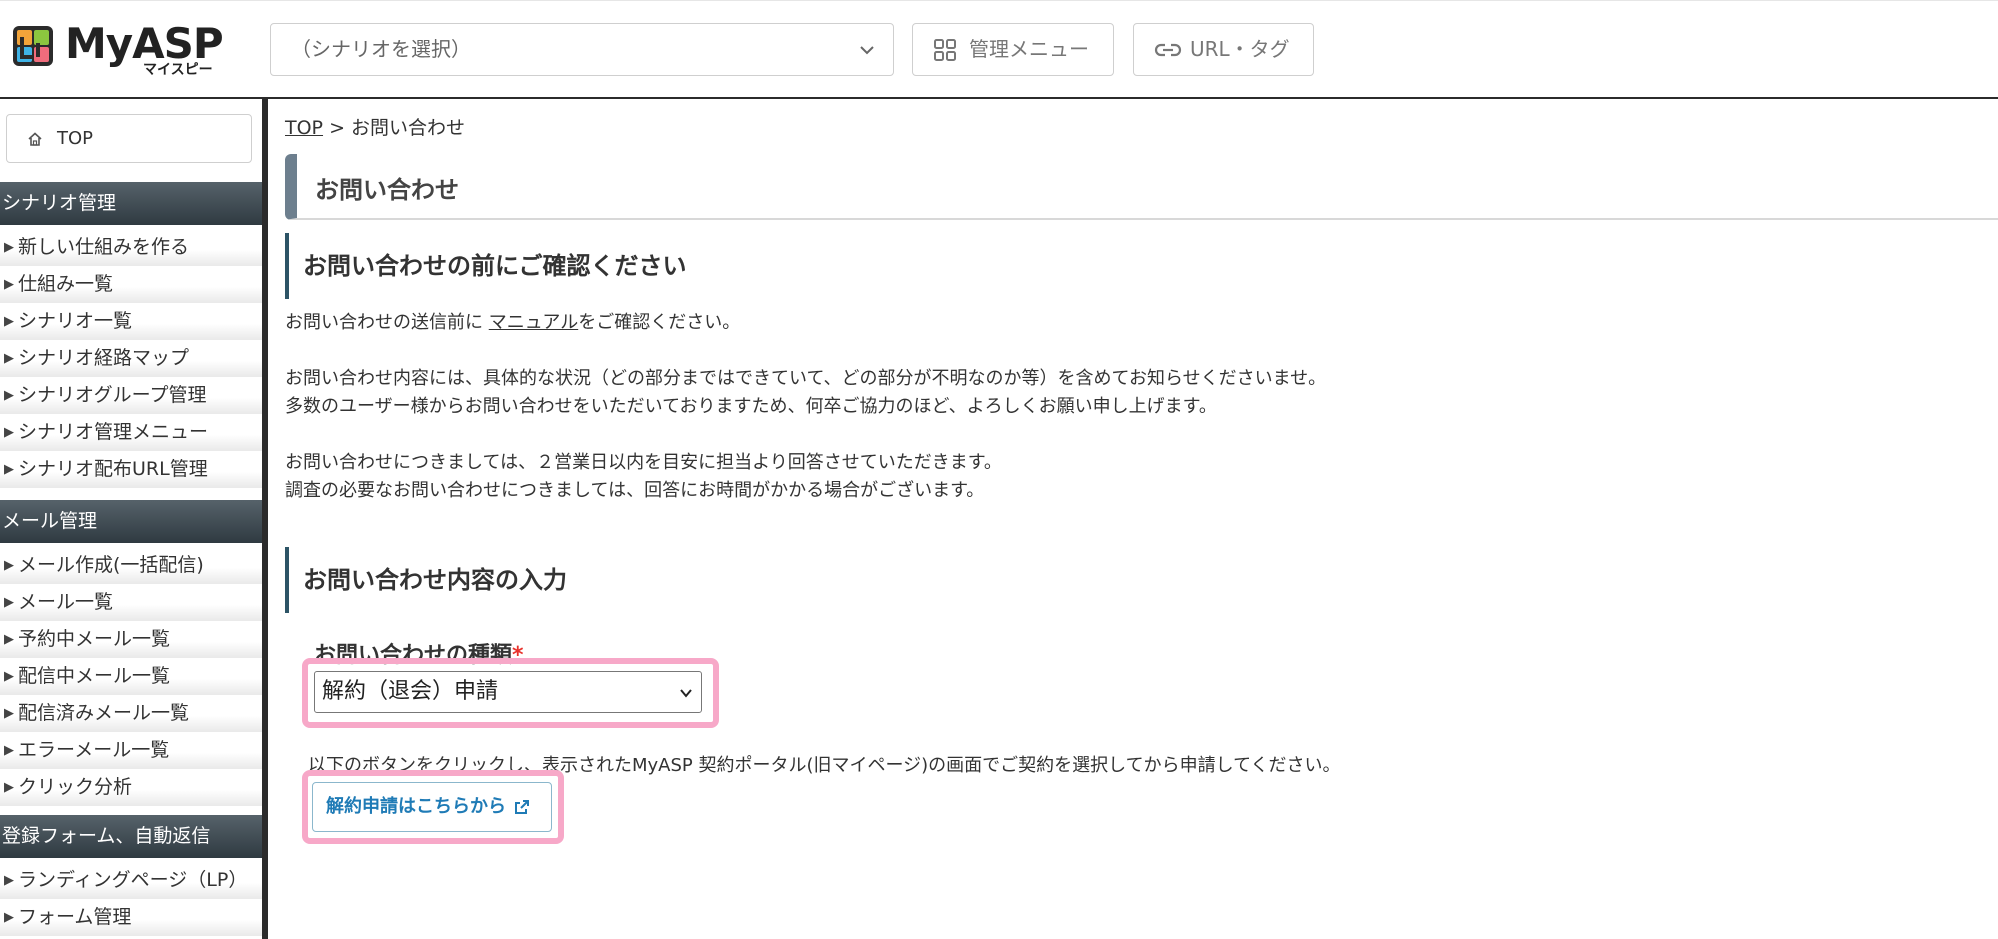  I want to click on sidebar-item-mail-list: ▶ メール一覧, so click(131, 603).